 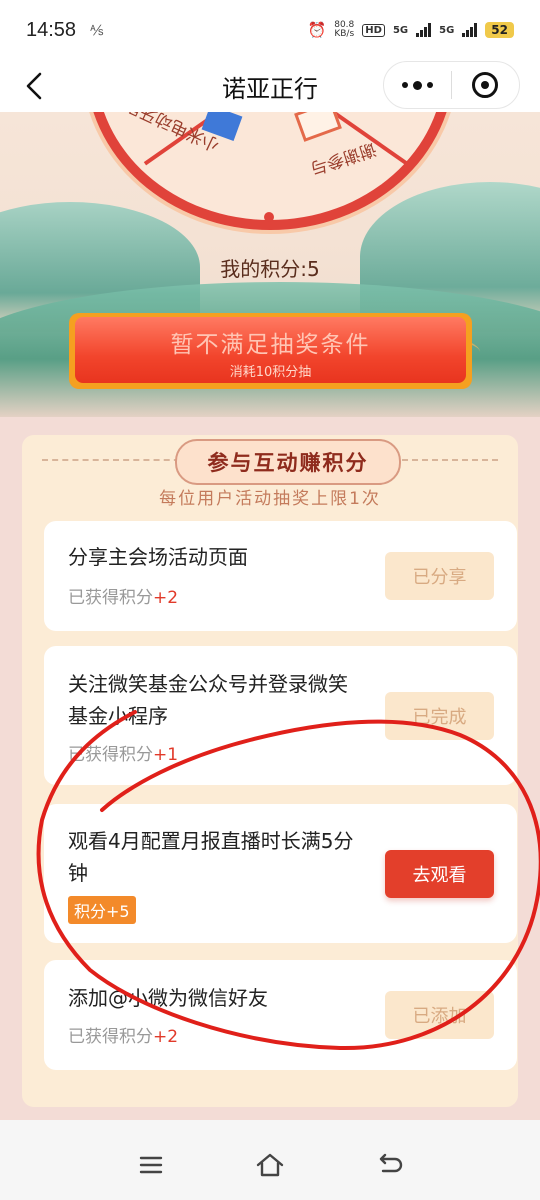 I want to click on menu-icon, so click(x=151, y=1165).